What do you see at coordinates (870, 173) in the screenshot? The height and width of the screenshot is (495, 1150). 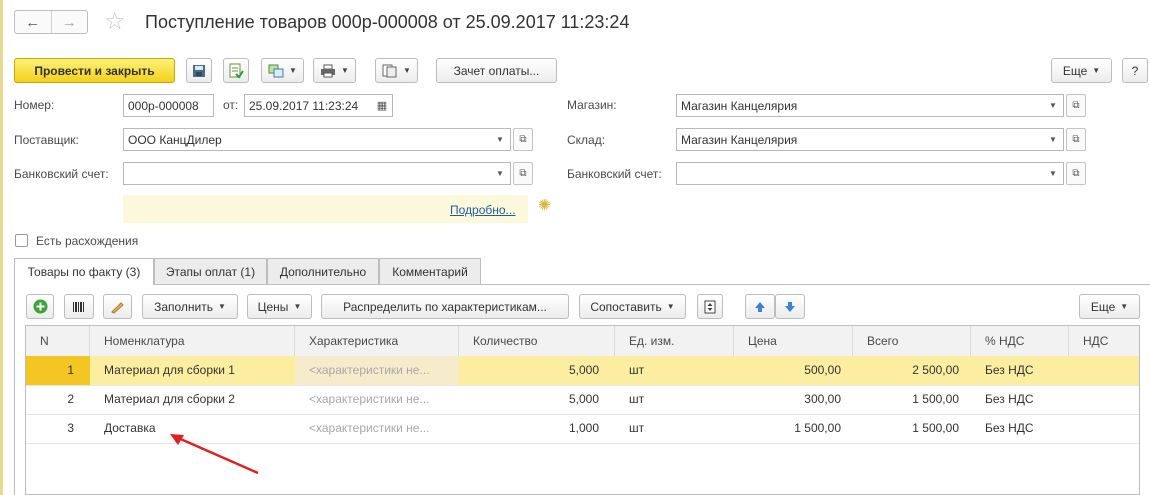 I see `bank-account-2-field: ▼` at bounding box center [870, 173].